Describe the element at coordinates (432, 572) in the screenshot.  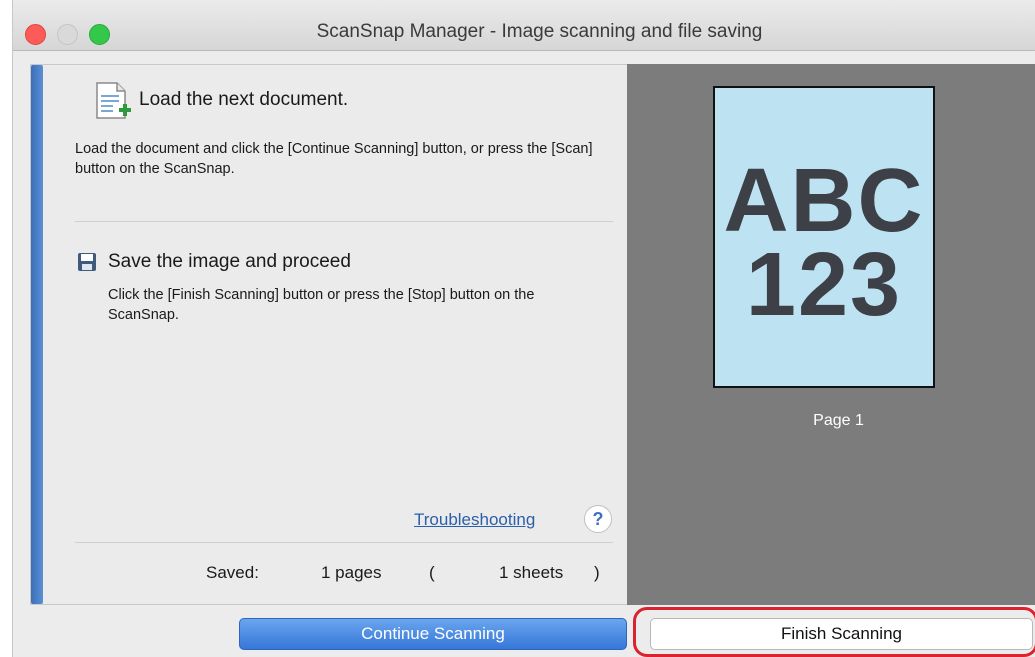
I see `paren-open: (` at that location.